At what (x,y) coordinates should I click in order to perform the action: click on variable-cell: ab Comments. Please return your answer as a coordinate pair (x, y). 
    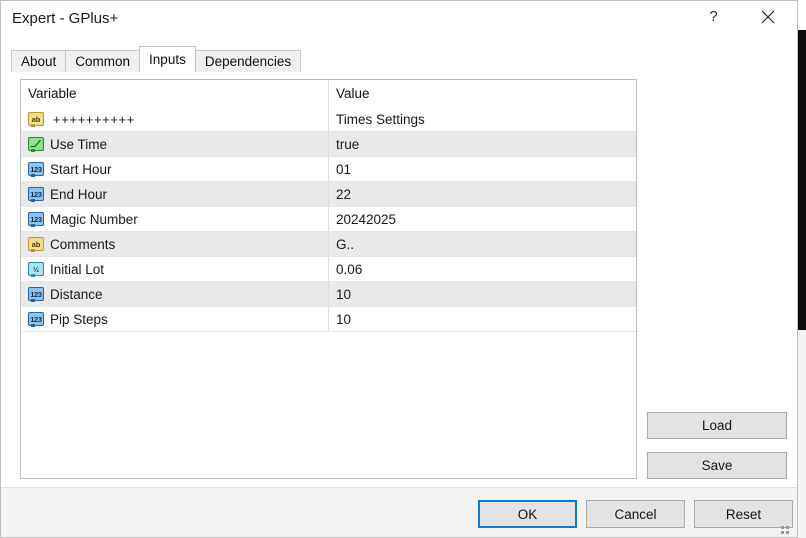
    Looking at the image, I should click on (175, 244).